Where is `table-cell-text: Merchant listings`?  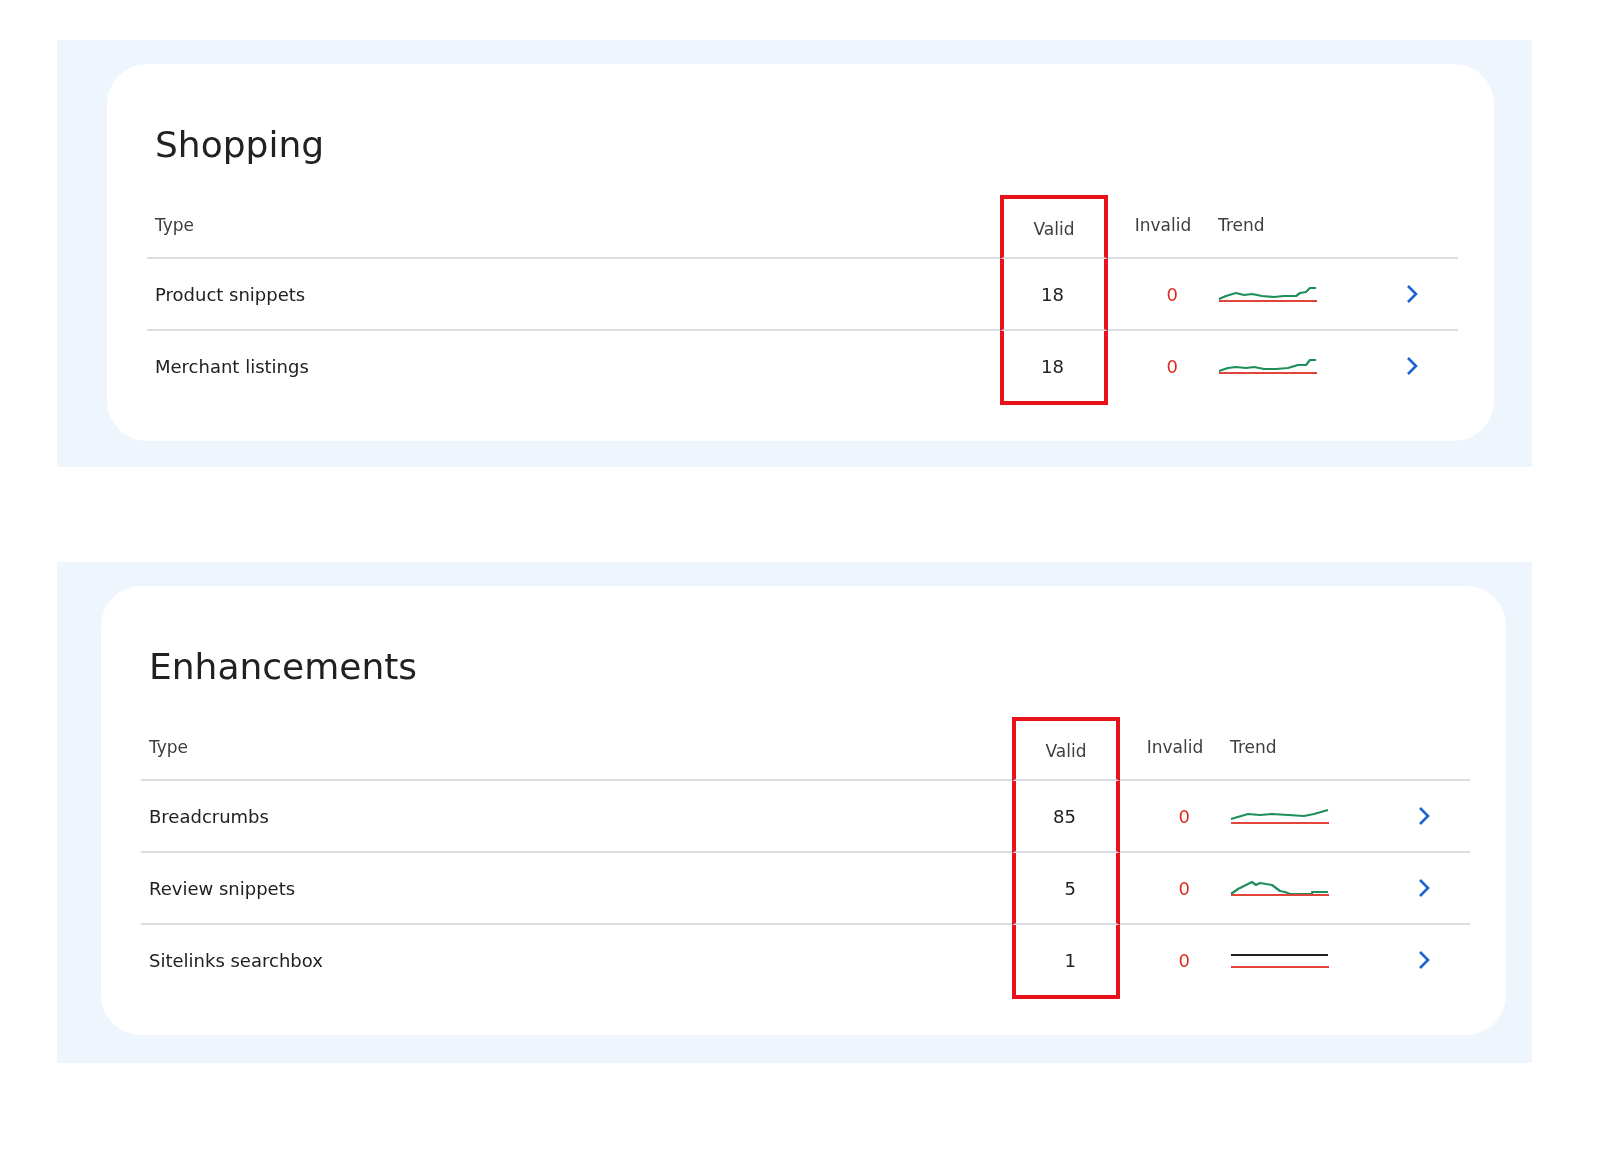 table-cell-text: Merchant listings is located at coordinates (232, 366).